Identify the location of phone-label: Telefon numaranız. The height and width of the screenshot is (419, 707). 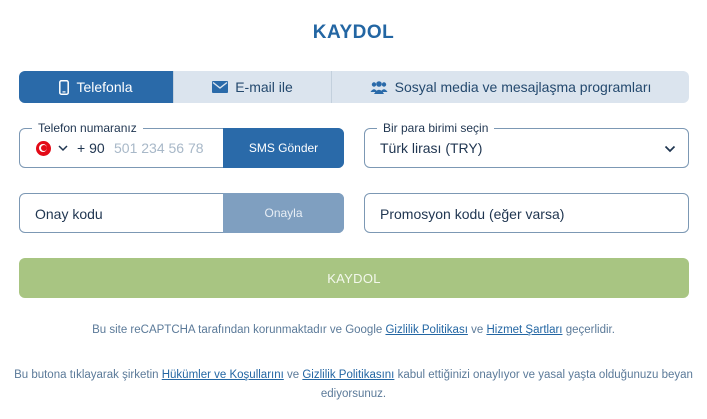
(87, 128).